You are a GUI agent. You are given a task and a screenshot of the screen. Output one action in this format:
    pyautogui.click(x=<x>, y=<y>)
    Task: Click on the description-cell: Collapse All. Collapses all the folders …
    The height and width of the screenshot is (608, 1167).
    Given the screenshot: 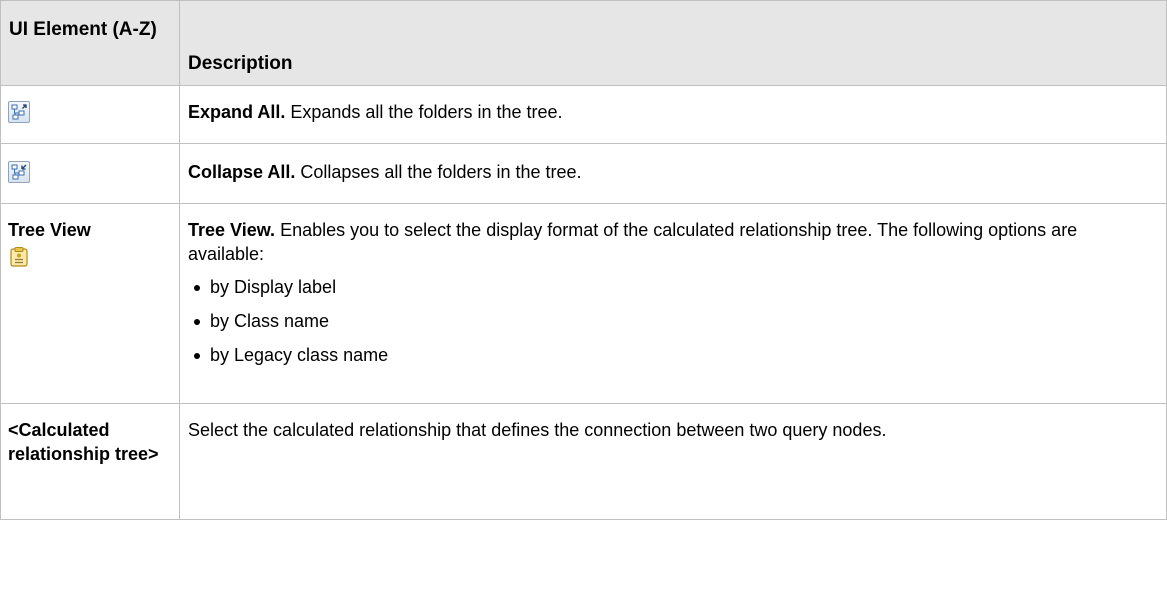 What is the action you would take?
    pyautogui.click(x=673, y=173)
    